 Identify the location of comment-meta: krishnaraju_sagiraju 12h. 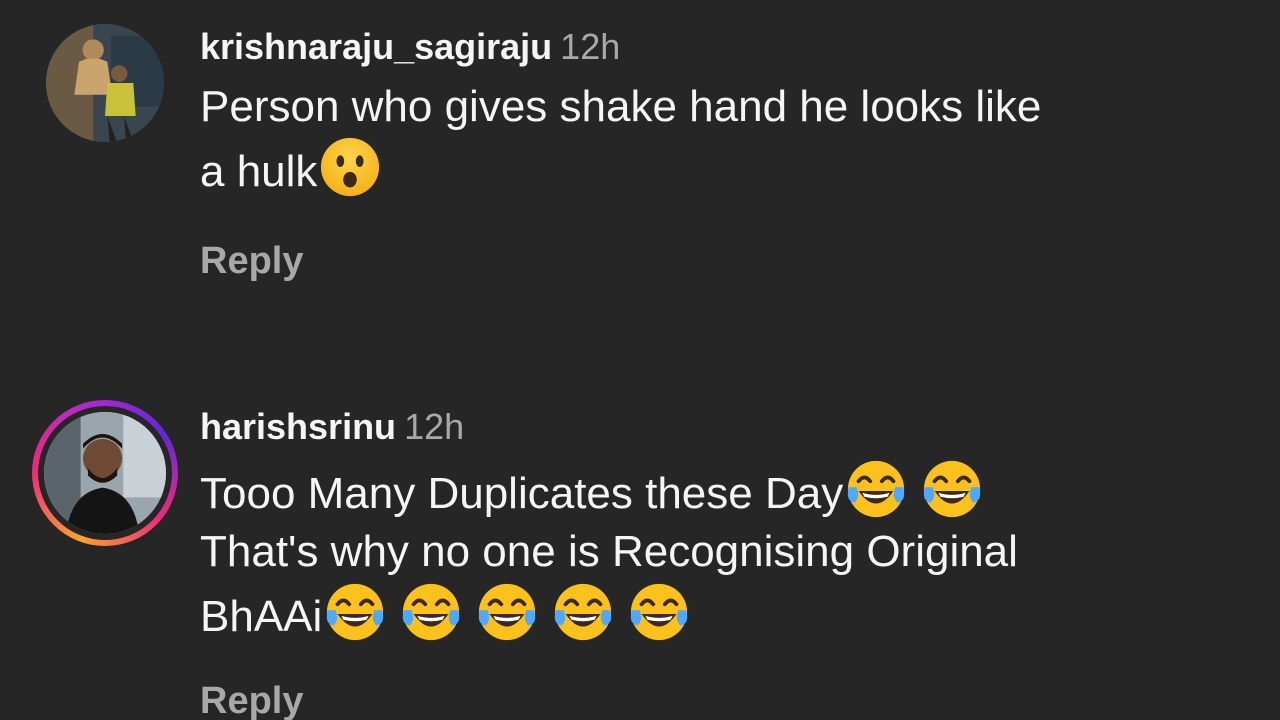
(730, 47).